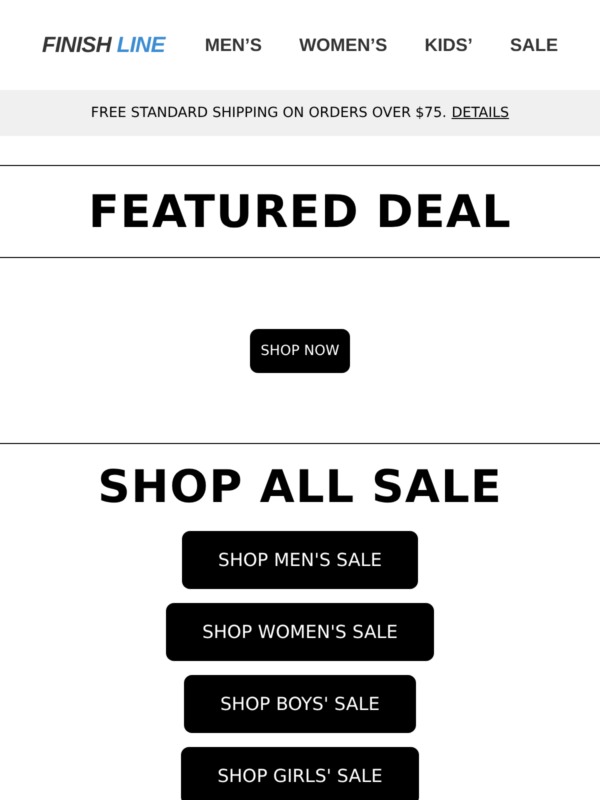  Describe the element at coordinates (343, 45) in the screenshot. I see `nav-link: WOMEN’S` at that location.